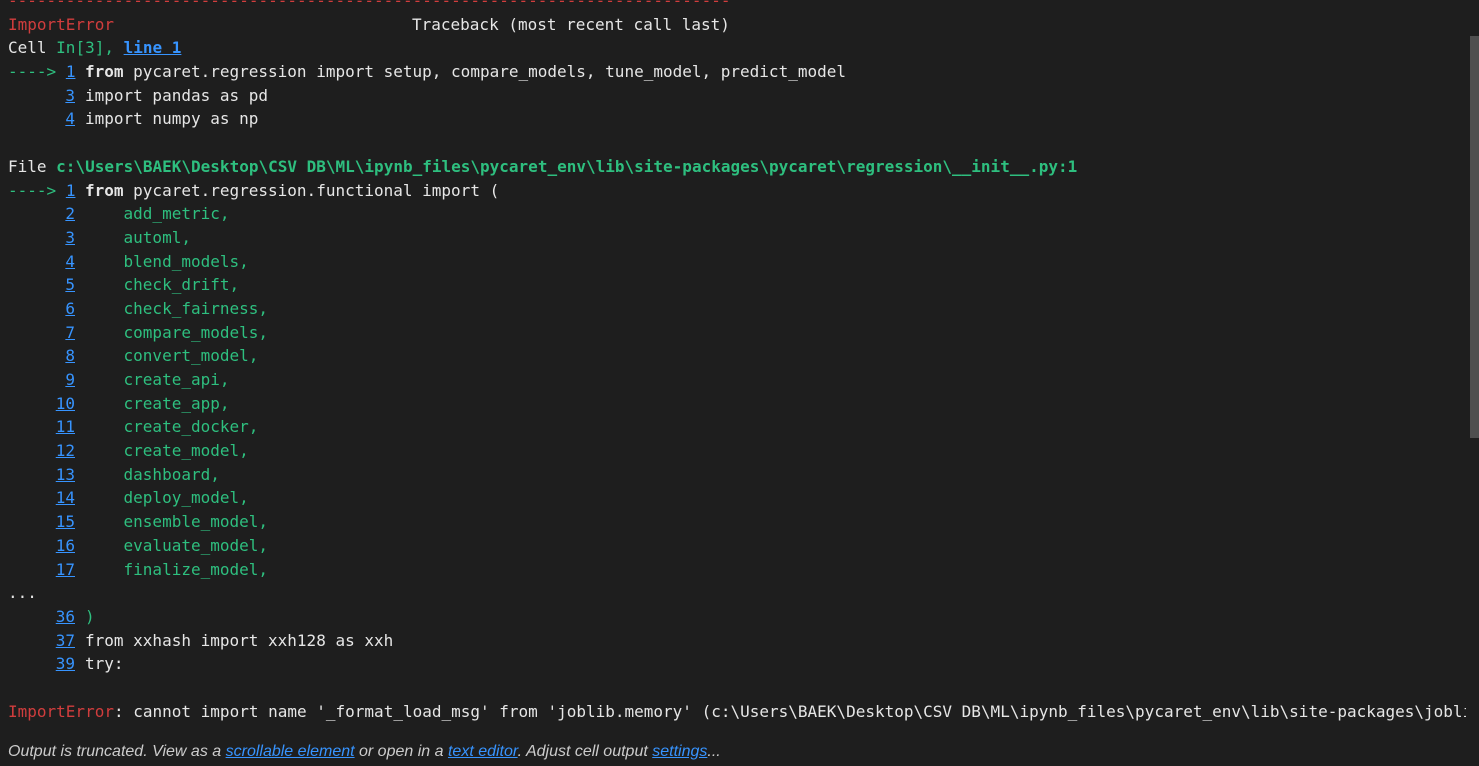 The image size is (1479, 766). What do you see at coordinates (196, 308) in the screenshot?
I see `import-name: check_fairness,` at bounding box center [196, 308].